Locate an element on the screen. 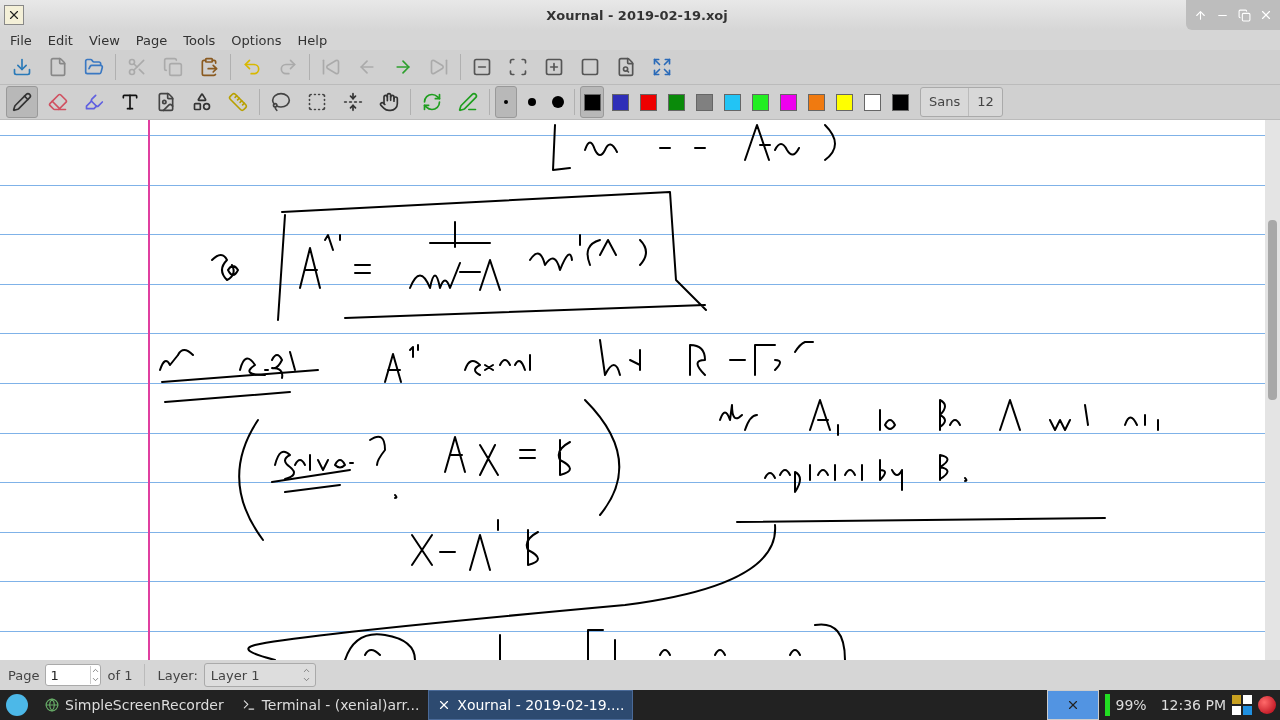 This screenshot has width=1280, height=720. menu-item: Help is located at coordinates (312, 40).